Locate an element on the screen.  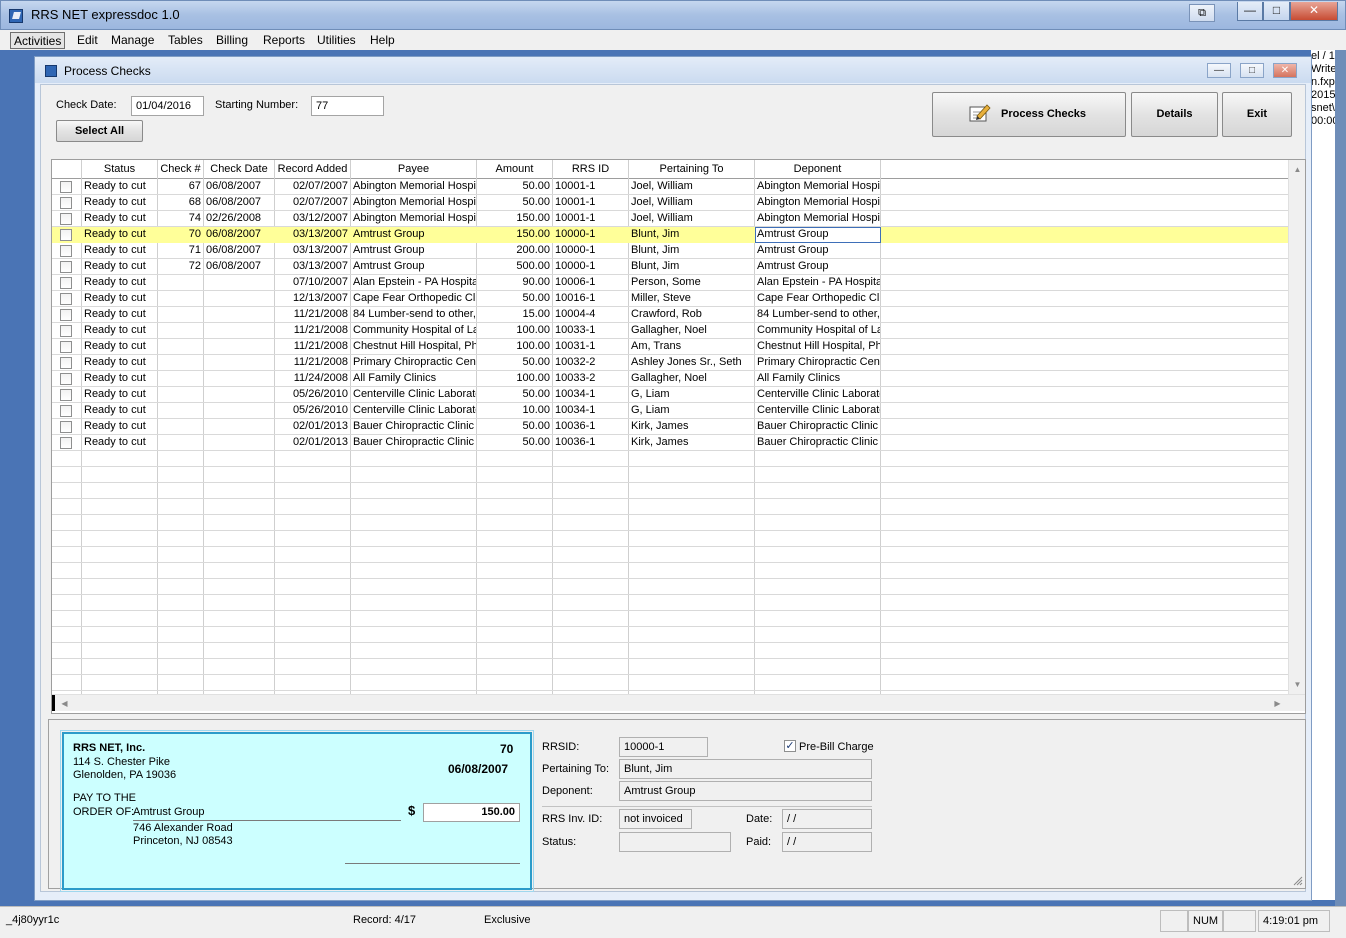
child-close-button: ✕ is located at coordinates (1285, 70).